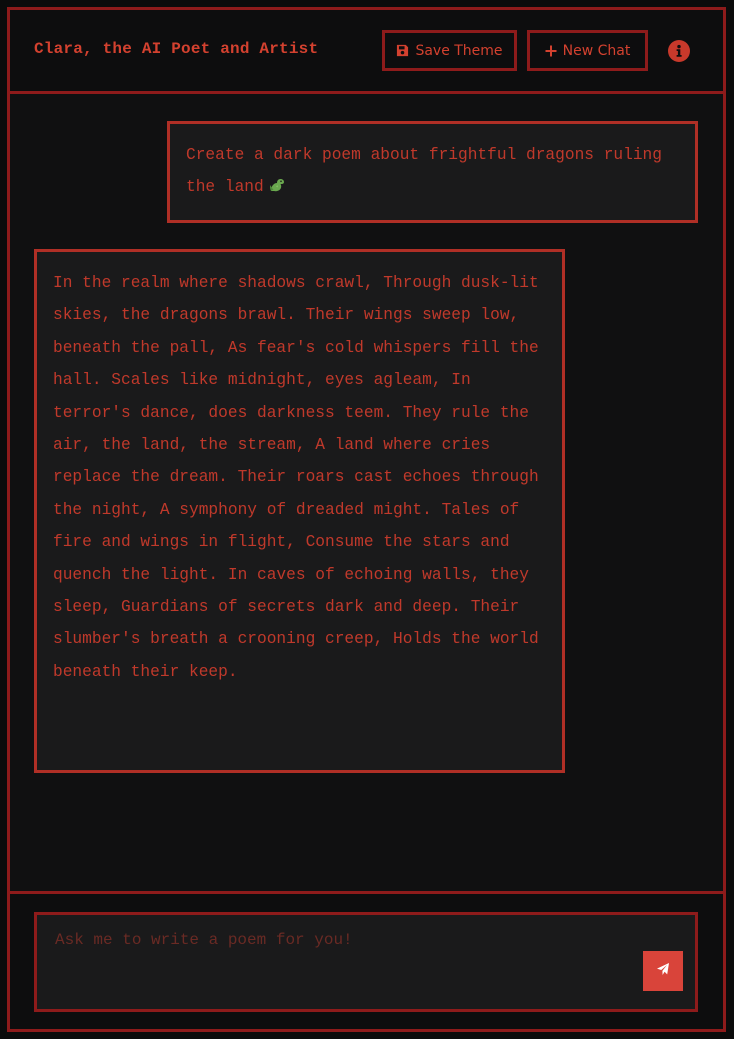  I want to click on floppy-disk-icon, so click(402, 50).